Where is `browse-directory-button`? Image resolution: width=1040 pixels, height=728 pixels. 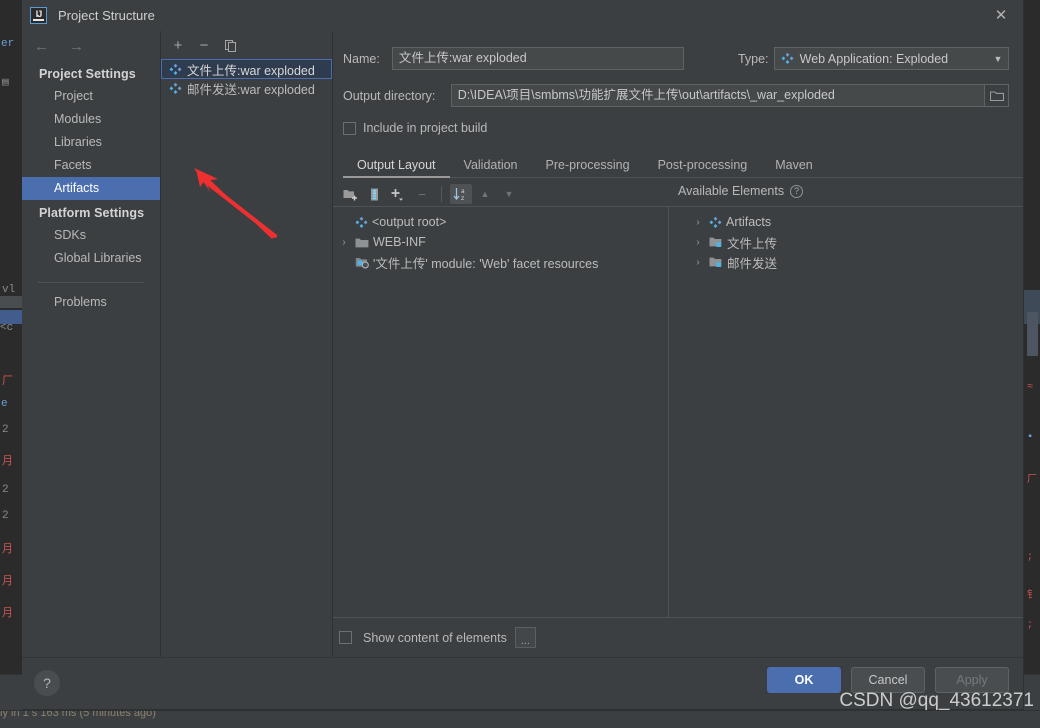 browse-directory-button is located at coordinates (997, 95).